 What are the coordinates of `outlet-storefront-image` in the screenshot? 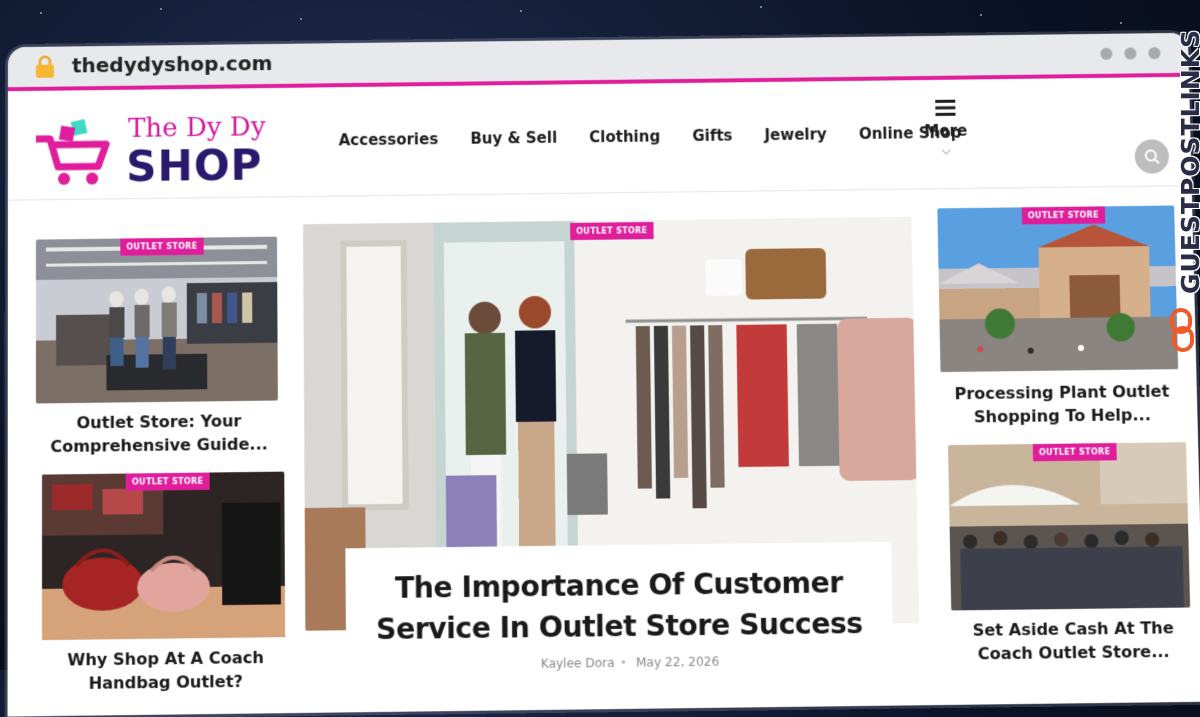 It's located at (1058, 289).